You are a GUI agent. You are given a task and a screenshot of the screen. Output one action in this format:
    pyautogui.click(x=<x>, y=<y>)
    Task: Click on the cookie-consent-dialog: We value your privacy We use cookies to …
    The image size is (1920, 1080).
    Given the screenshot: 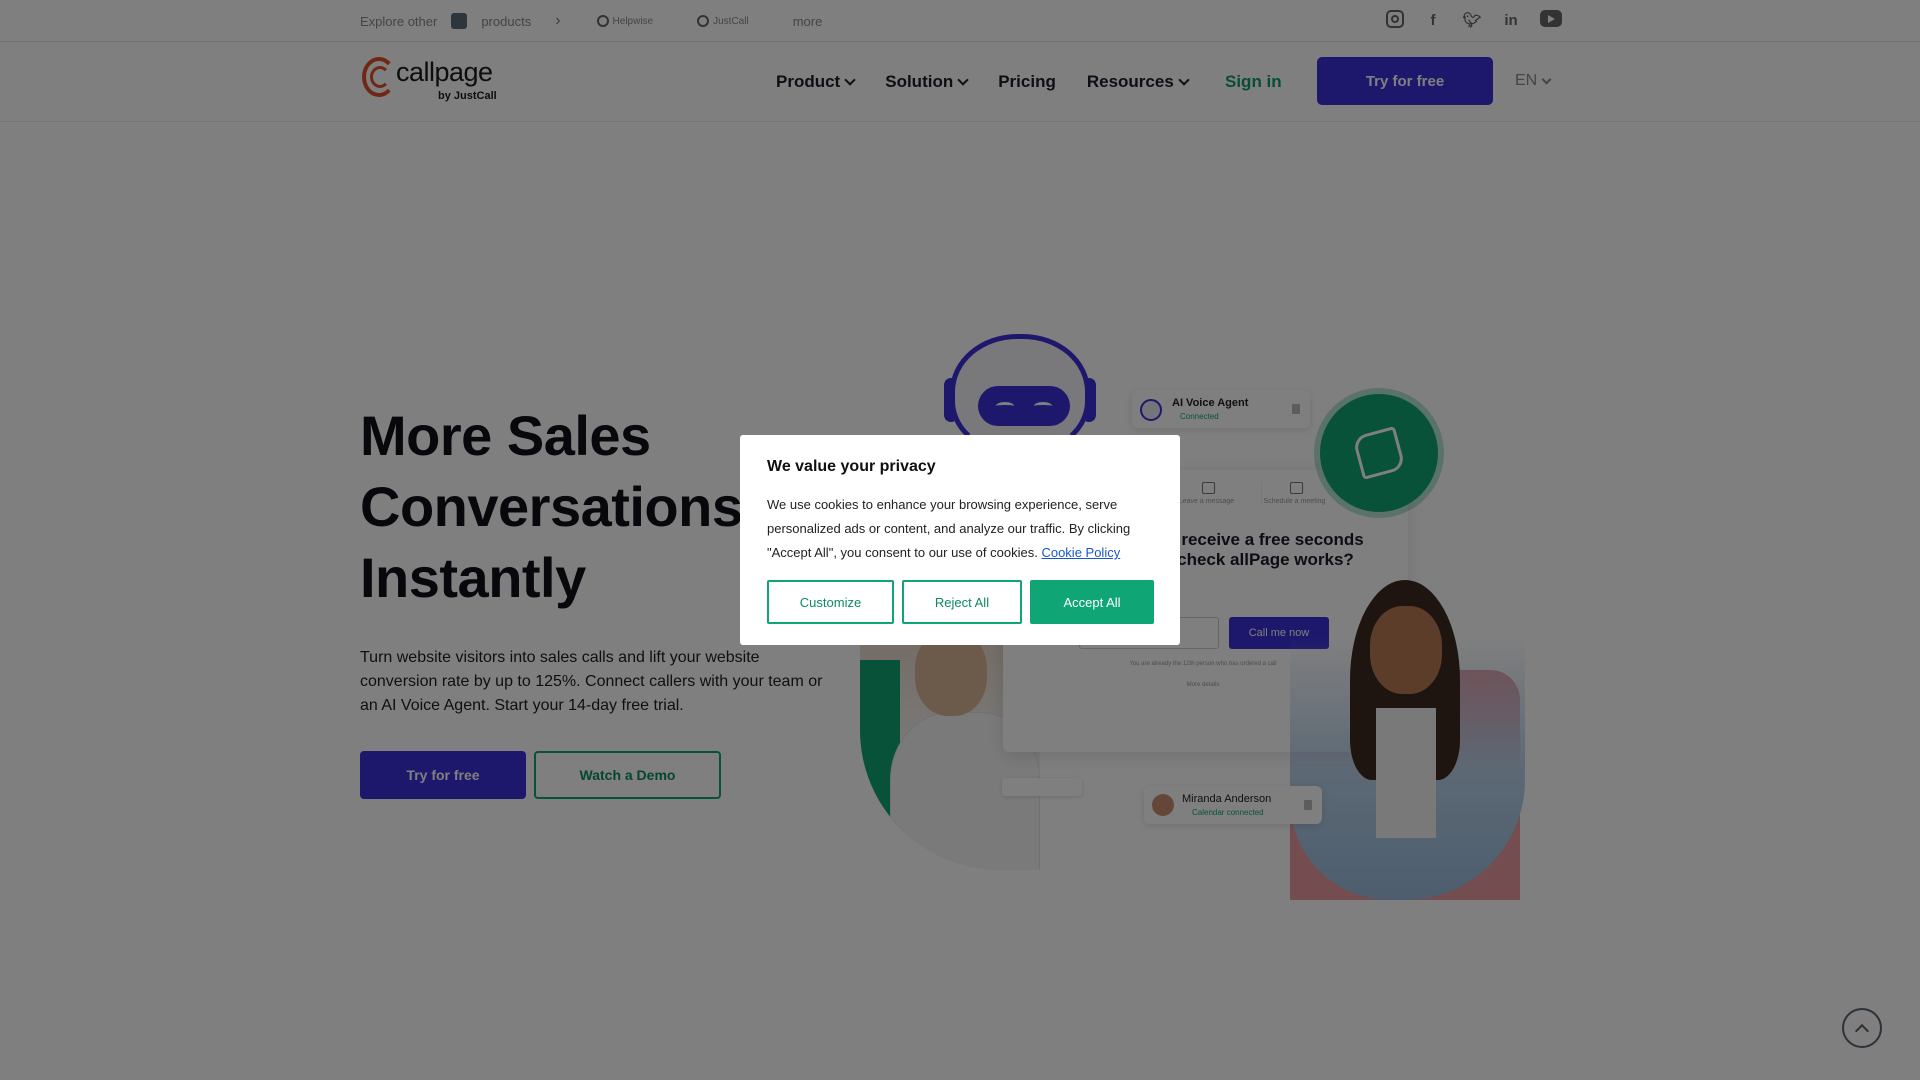 What is the action you would take?
    pyautogui.click(x=960, y=540)
    